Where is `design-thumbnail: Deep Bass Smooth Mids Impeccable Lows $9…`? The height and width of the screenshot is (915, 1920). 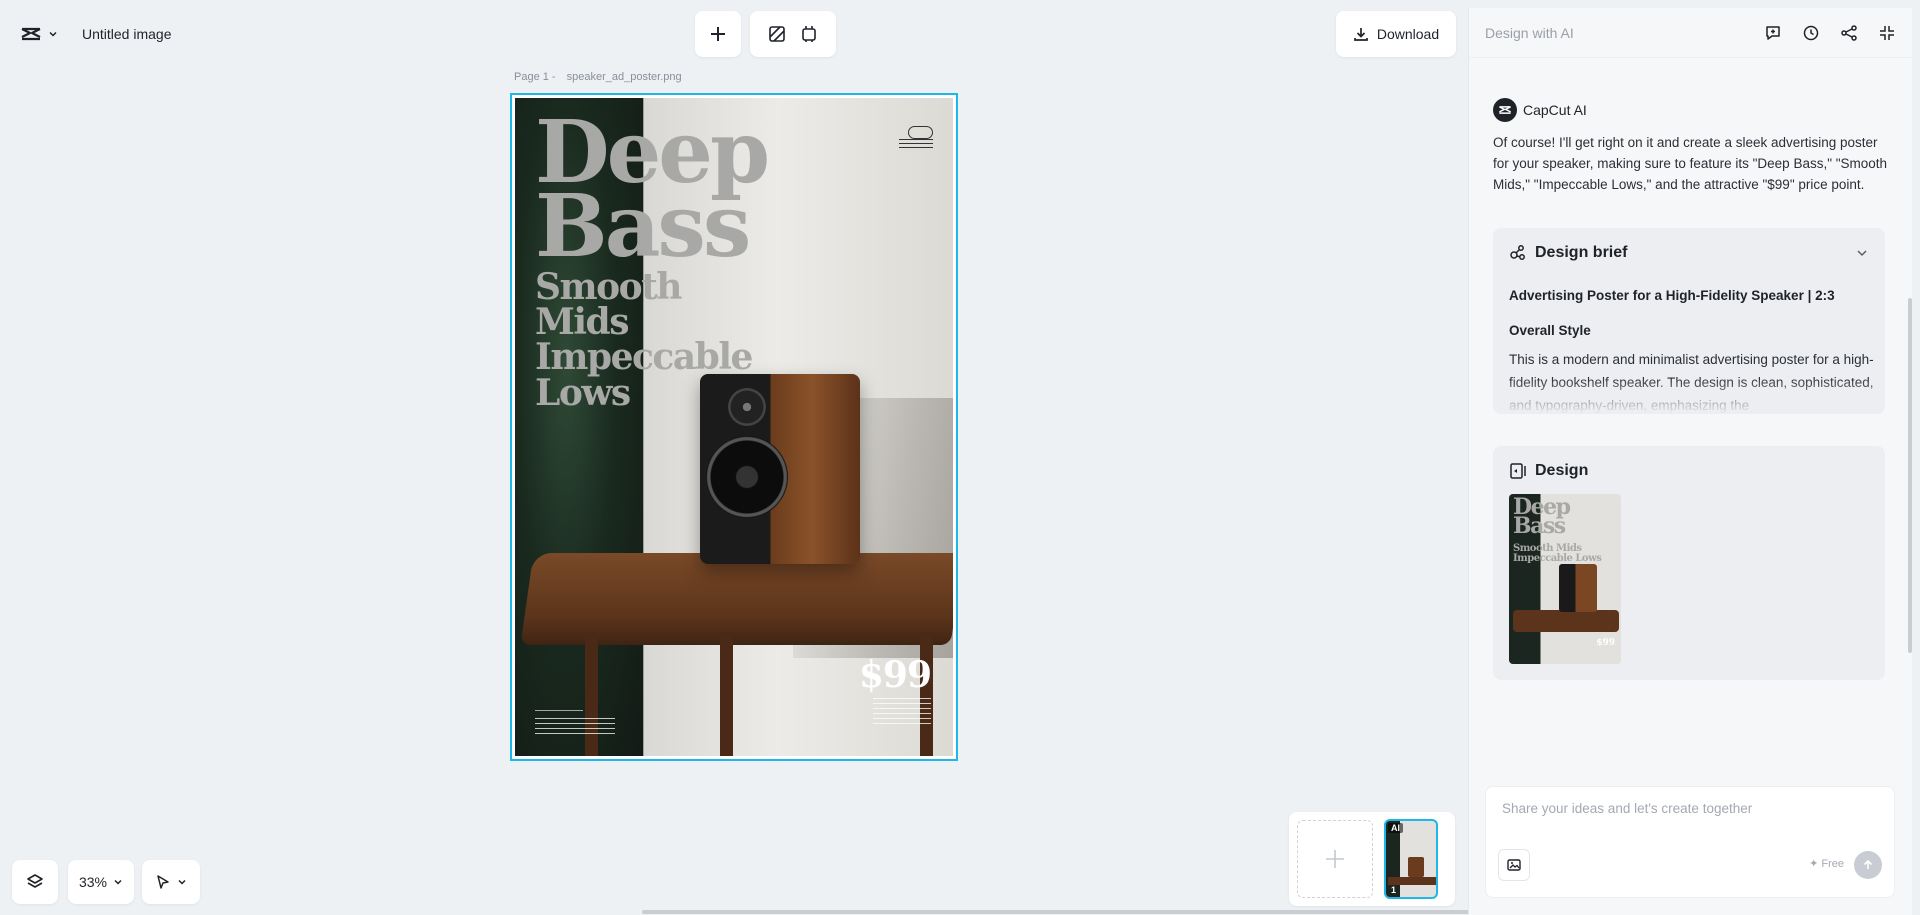
design-thumbnail: Deep Bass Smooth Mids Impeccable Lows $9… is located at coordinates (1565, 579).